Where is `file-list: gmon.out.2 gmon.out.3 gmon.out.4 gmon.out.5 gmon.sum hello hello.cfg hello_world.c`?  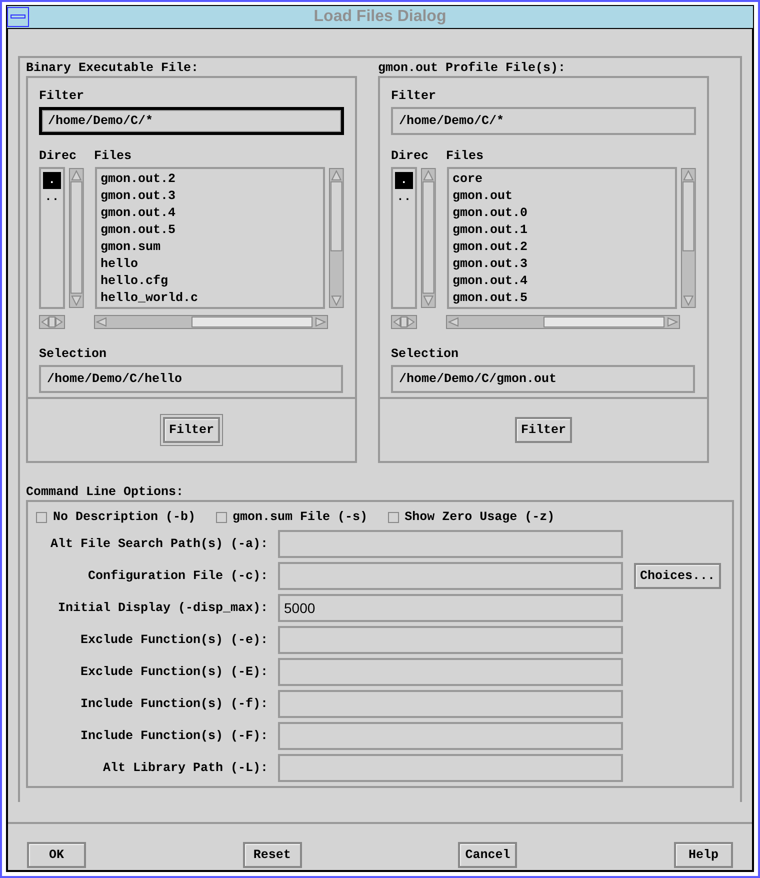
file-list: gmon.out.2 gmon.out.3 gmon.out.4 gmon.out.5 gmon.sum hello hello.cfg hello_world.c is located at coordinates (210, 238).